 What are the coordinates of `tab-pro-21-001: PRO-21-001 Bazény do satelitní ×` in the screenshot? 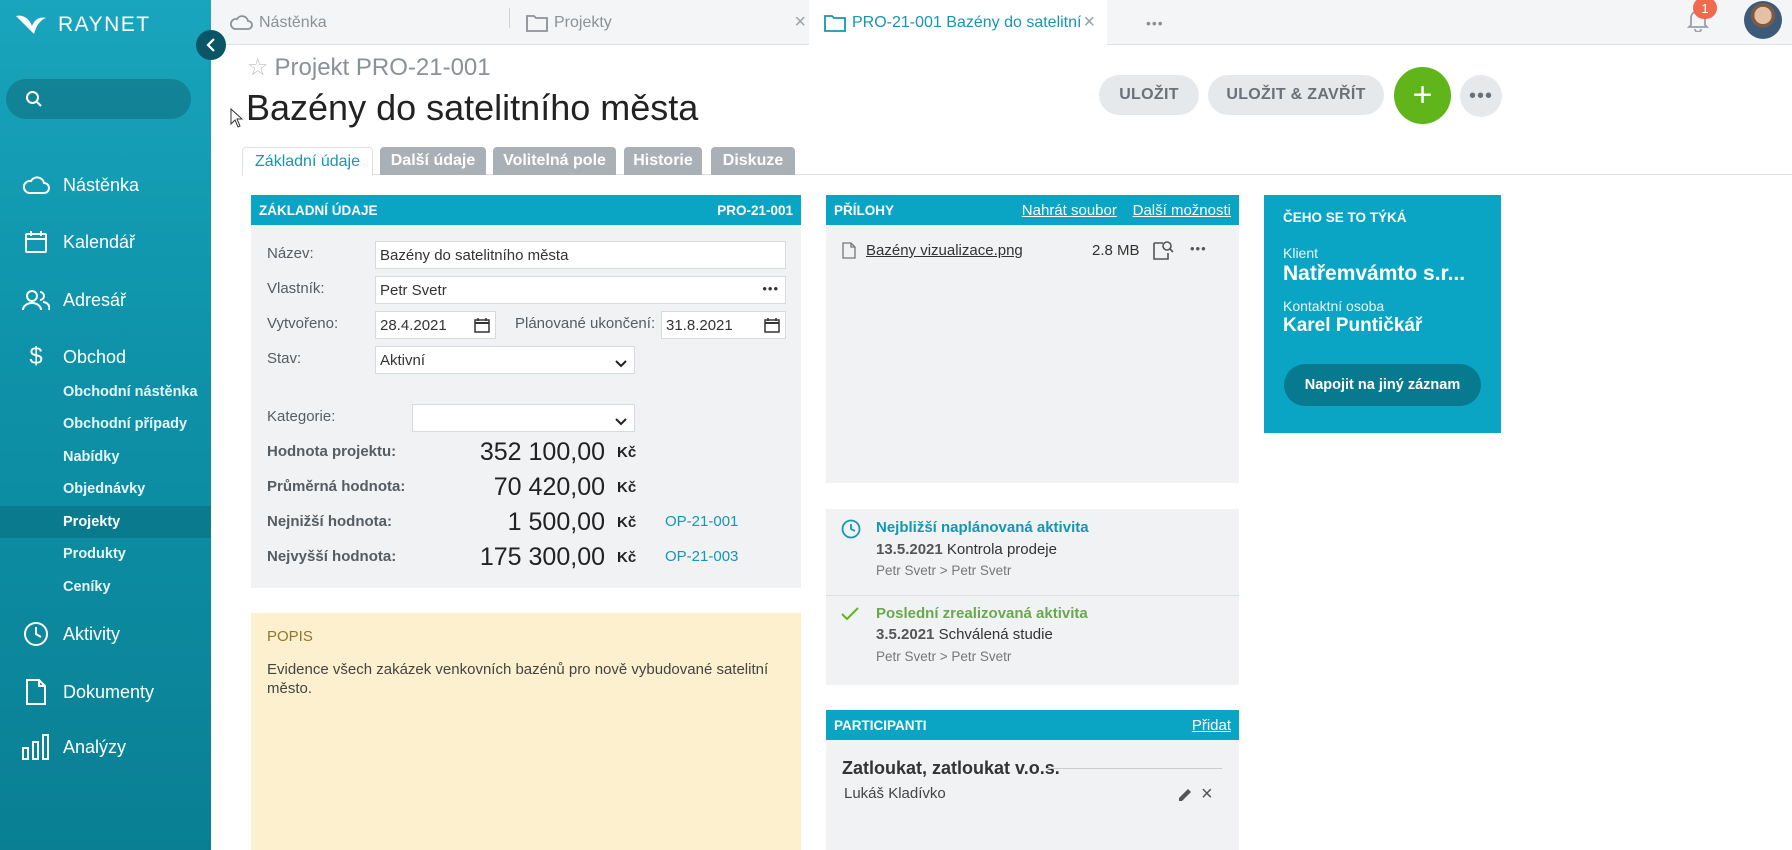 It's located at (958, 23).